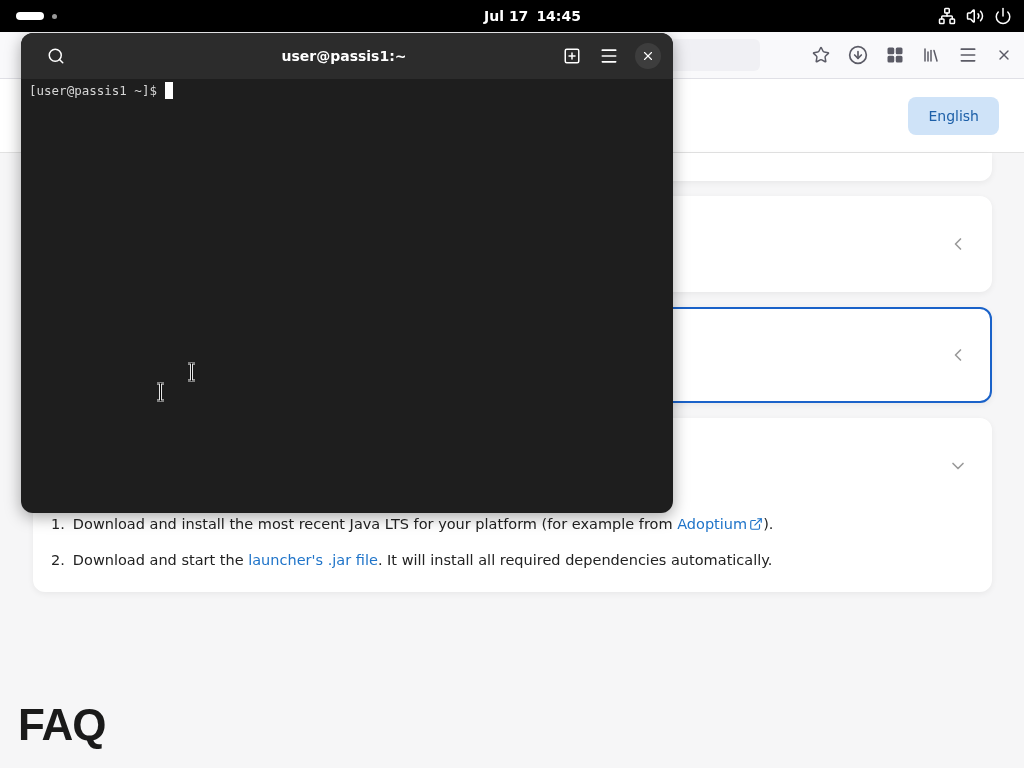 Image resolution: width=1024 pixels, height=768 pixels. I want to click on terminal-title: user@passis1:~, so click(344, 56).